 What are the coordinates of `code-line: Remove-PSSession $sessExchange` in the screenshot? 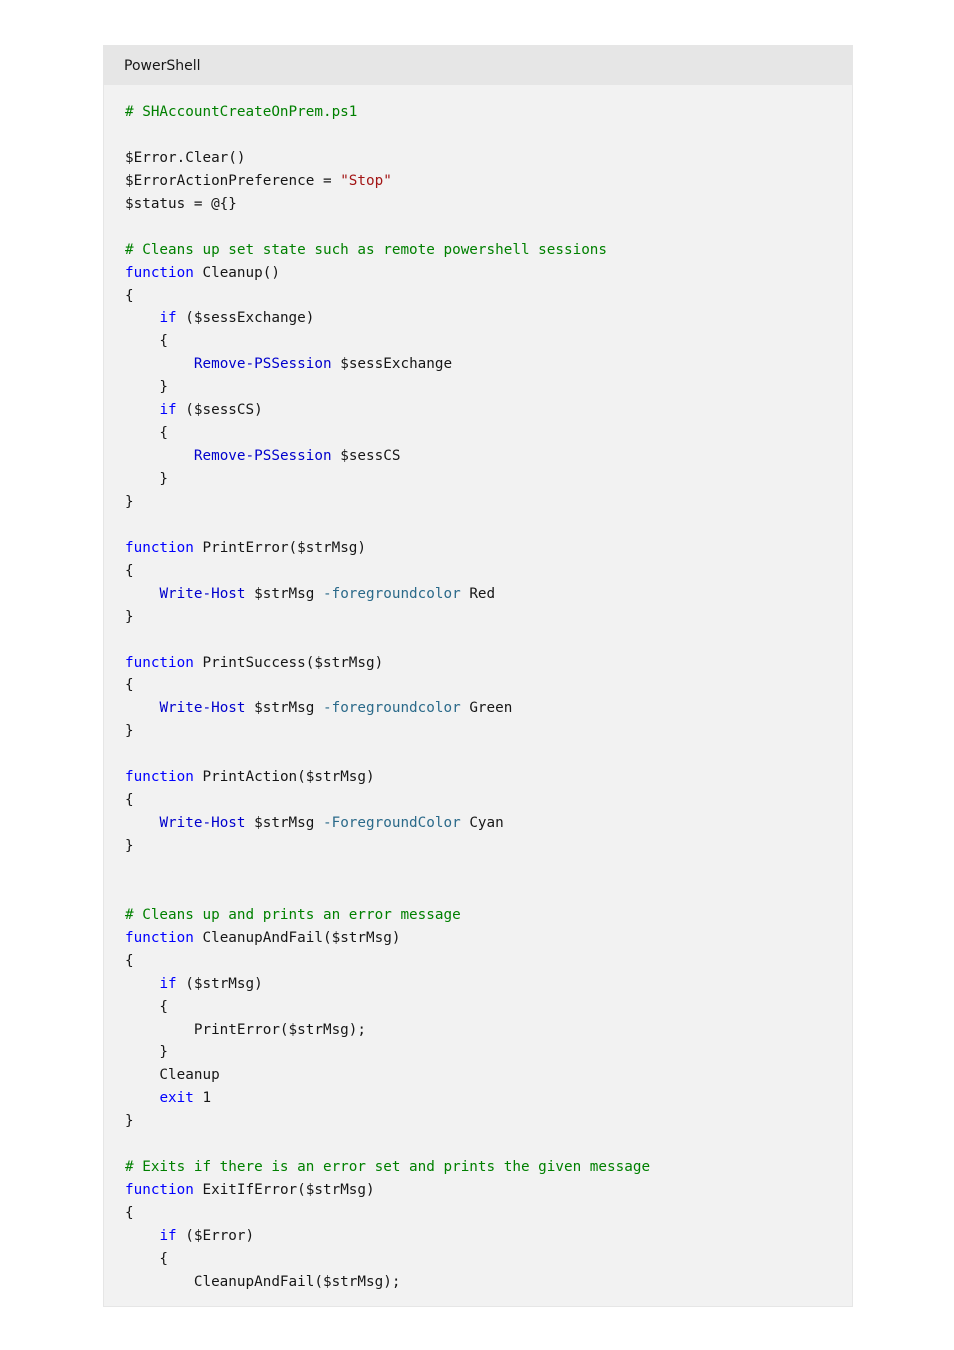 It's located at (488, 364).